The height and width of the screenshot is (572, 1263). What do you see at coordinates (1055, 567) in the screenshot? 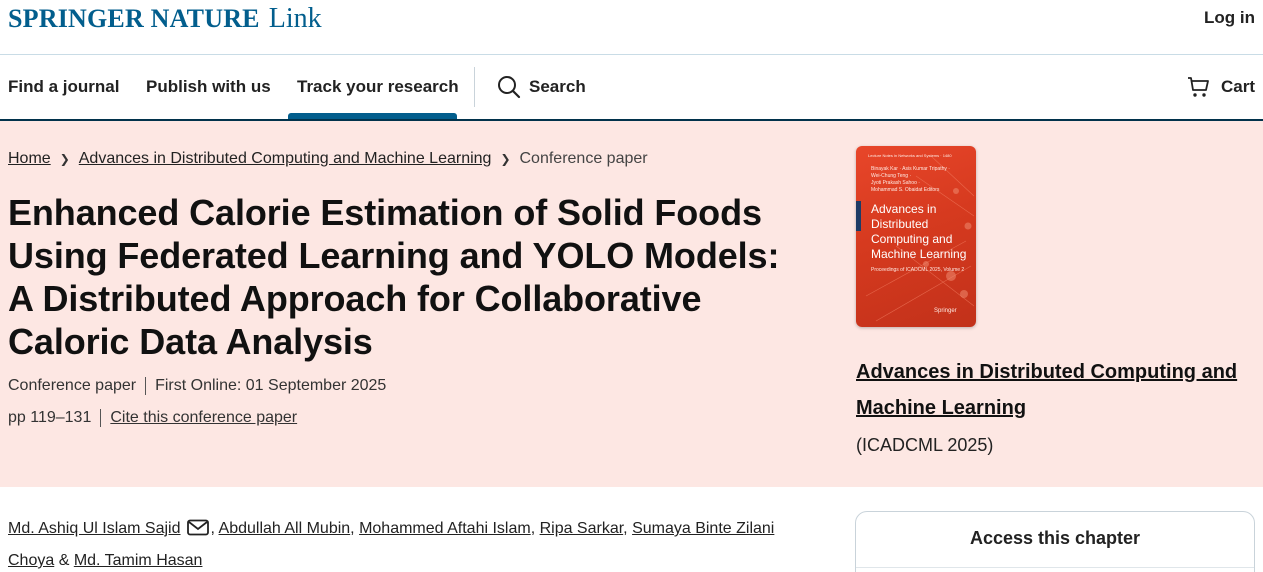
I see `divider` at bounding box center [1055, 567].